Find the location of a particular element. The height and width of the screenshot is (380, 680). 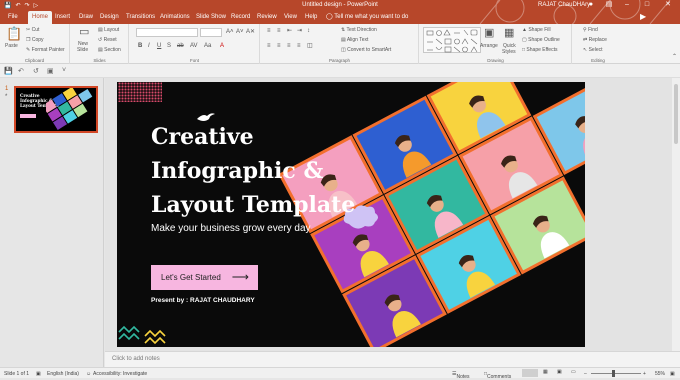

text-direction-button: ⇅ Text Direction is located at coordinates (359, 30).